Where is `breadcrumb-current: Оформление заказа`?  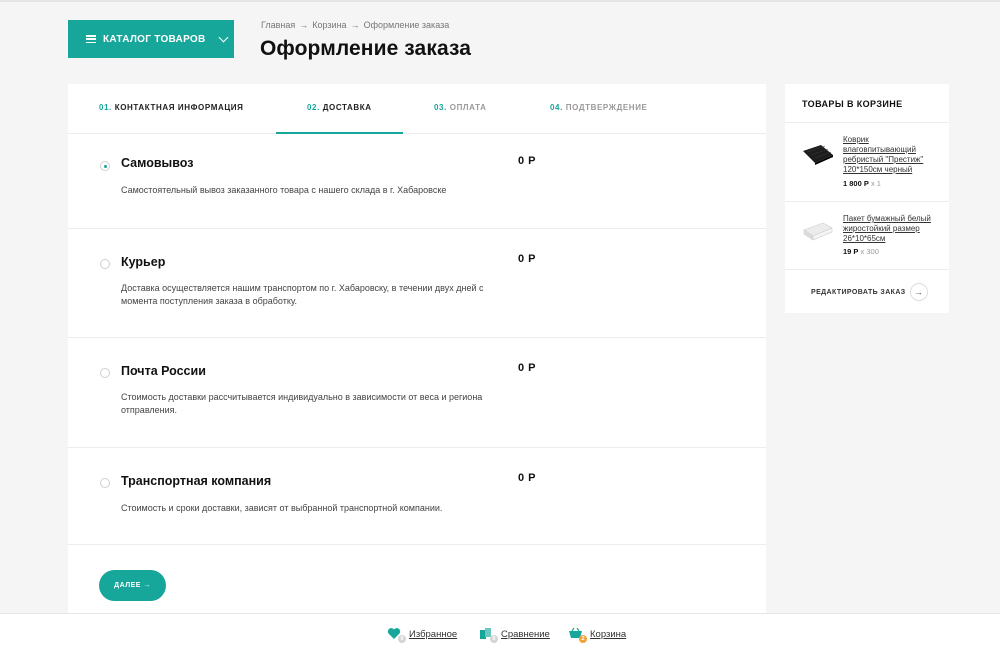 breadcrumb-current: Оформление заказа is located at coordinates (406, 25).